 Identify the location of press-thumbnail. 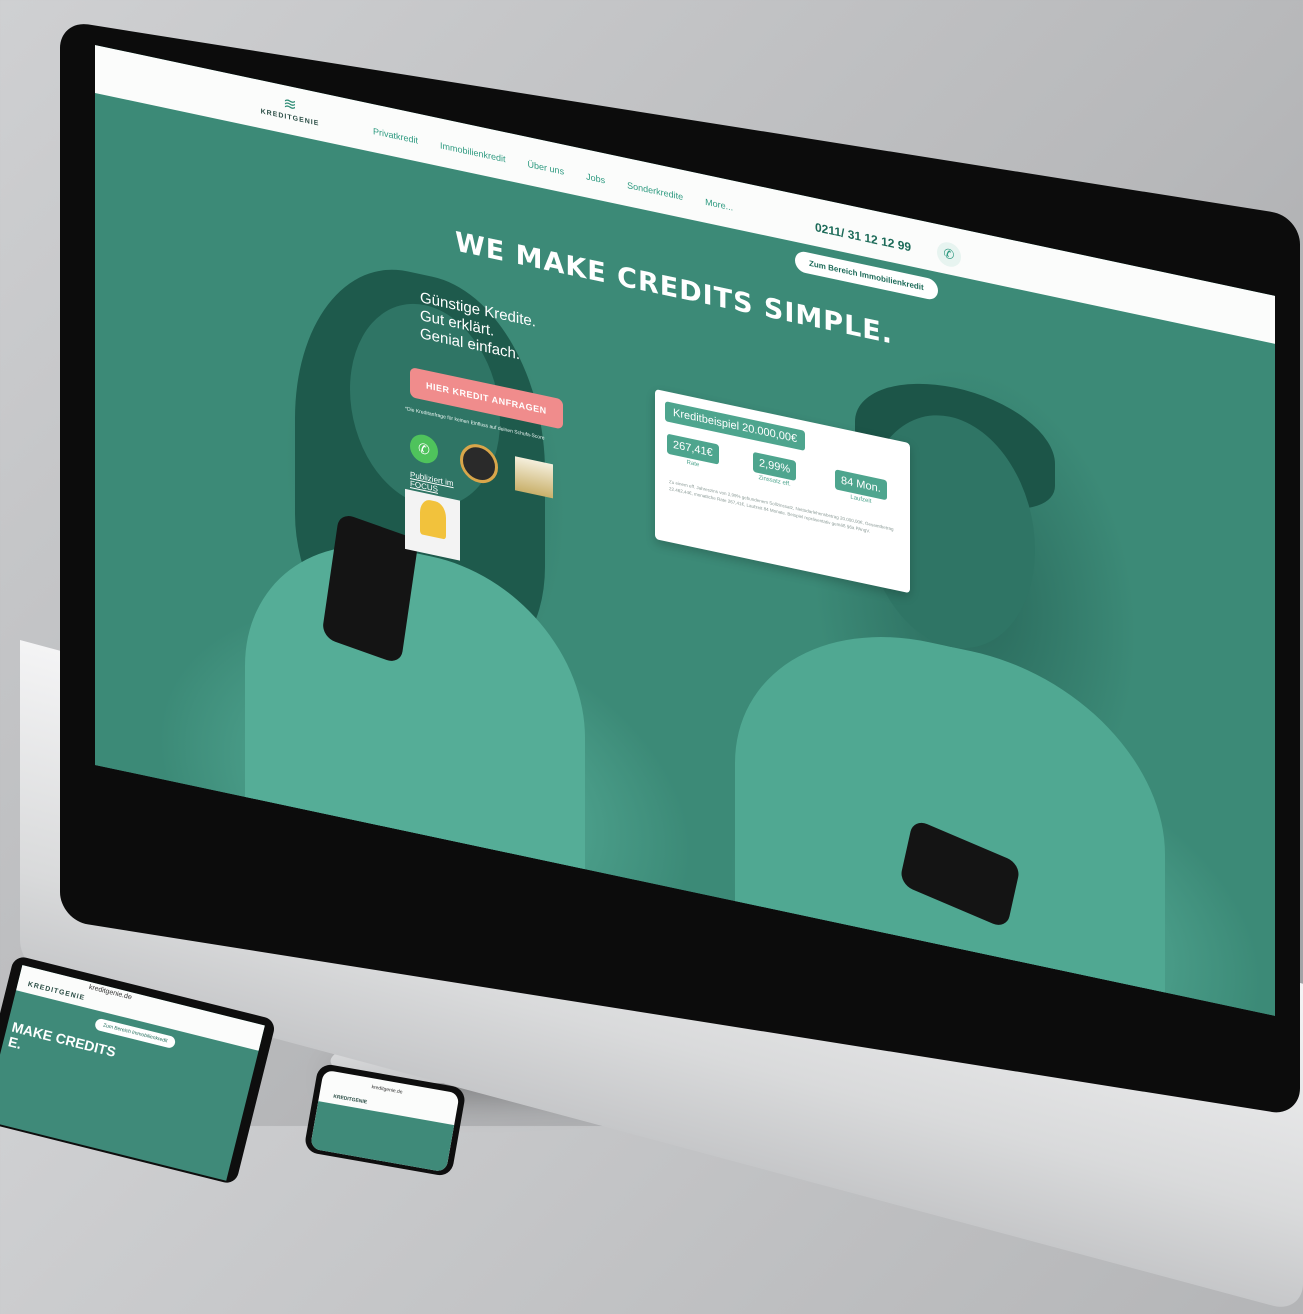
(432, 524).